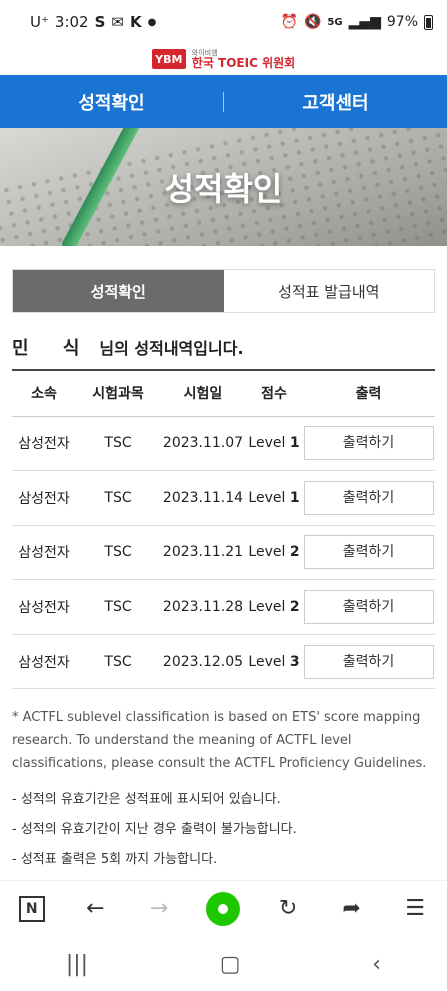 This screenshot has width=447, height=991. I want to click on row-date: 2023.11.28, so click(203, 607).